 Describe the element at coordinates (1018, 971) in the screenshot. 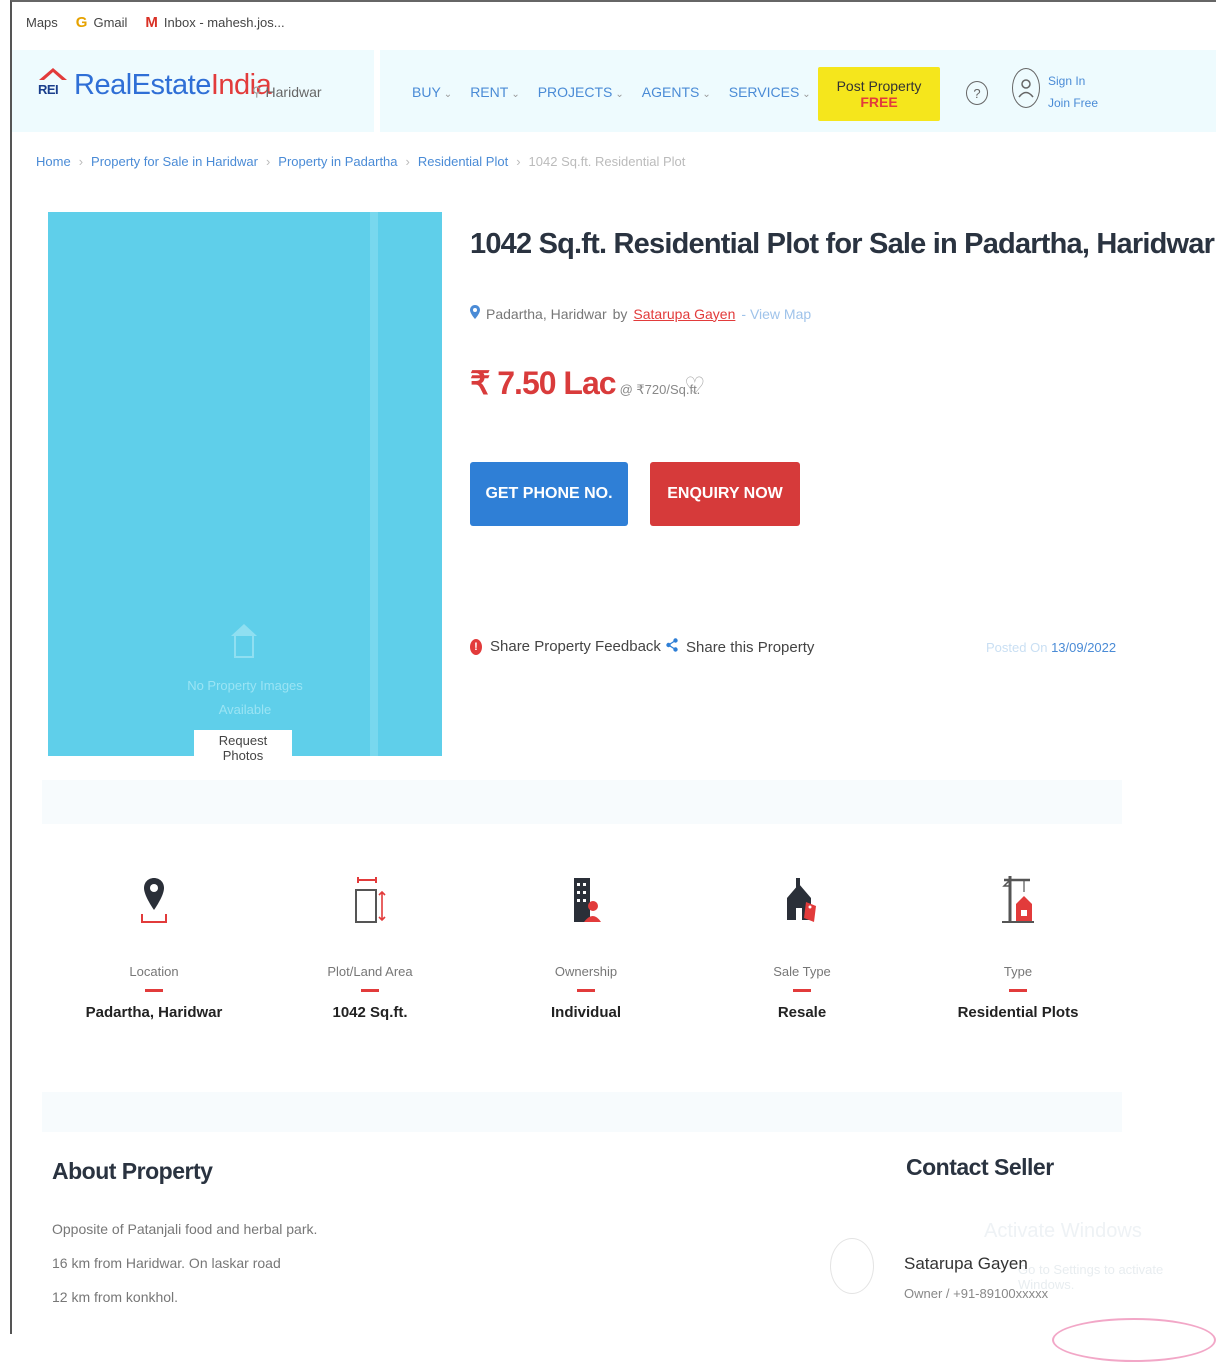

I see `feature-label: Type` at that location.